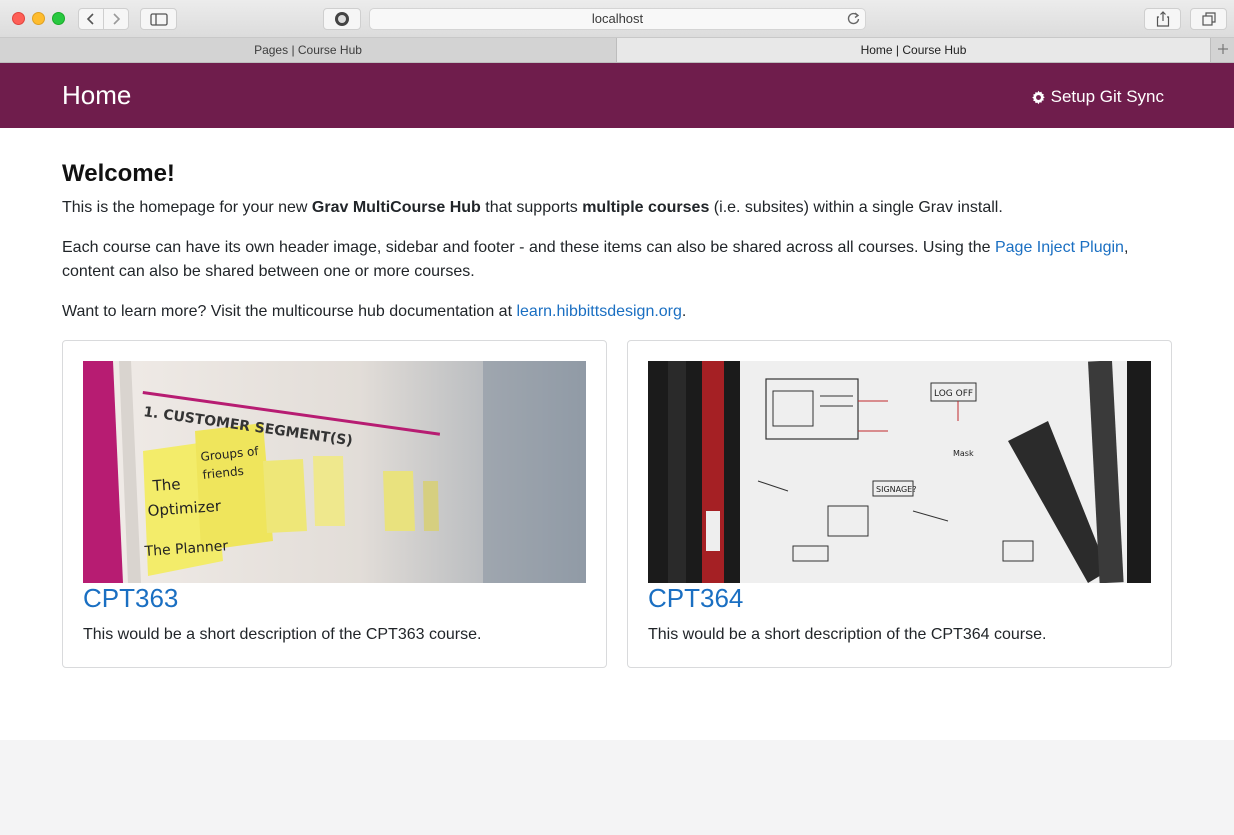  What do you see at coordinates (914, 50) in the screenshot?
I see `tab-home: Home | Course Hub` at bounding box center [914, 50].